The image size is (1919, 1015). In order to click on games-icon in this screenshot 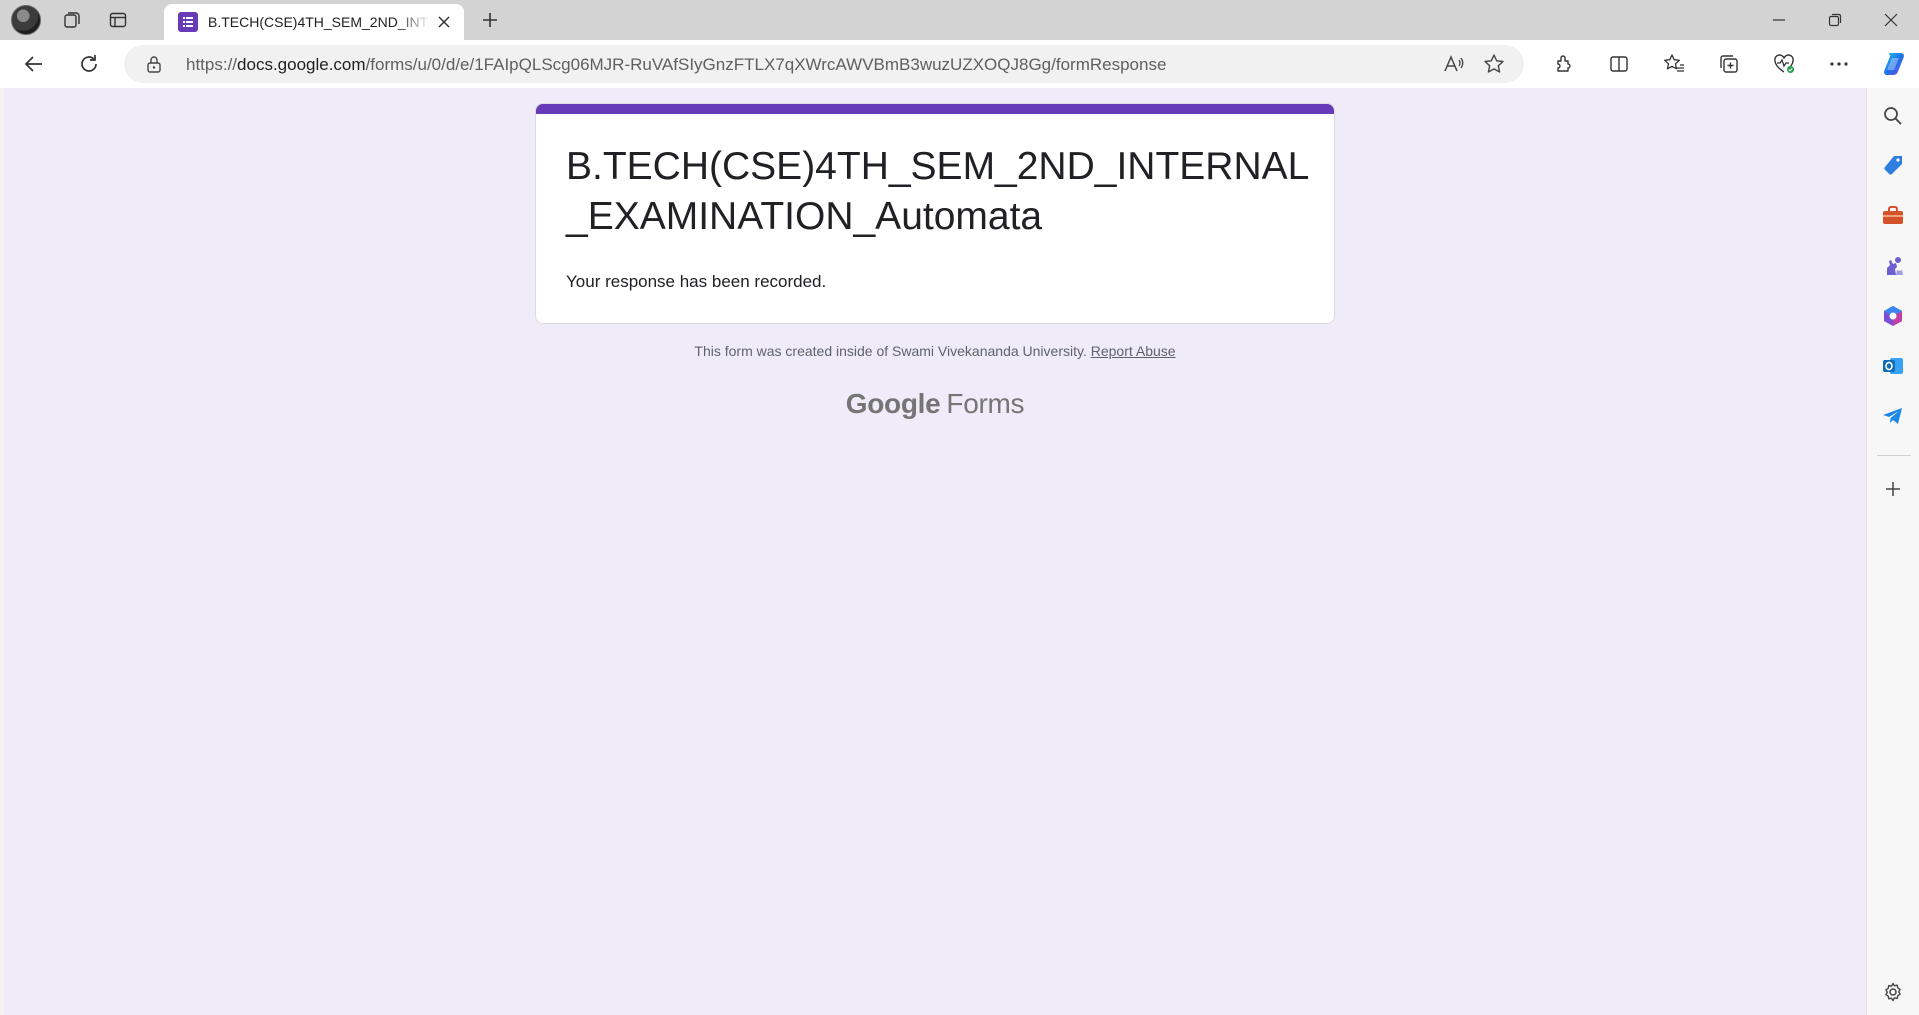, I will do `click(1895, 266)`.